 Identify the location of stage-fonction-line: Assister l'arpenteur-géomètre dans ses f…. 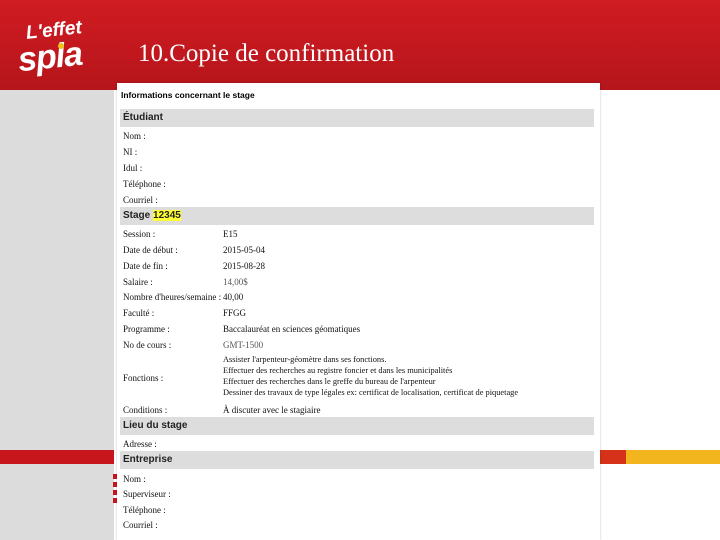
(305, 359).